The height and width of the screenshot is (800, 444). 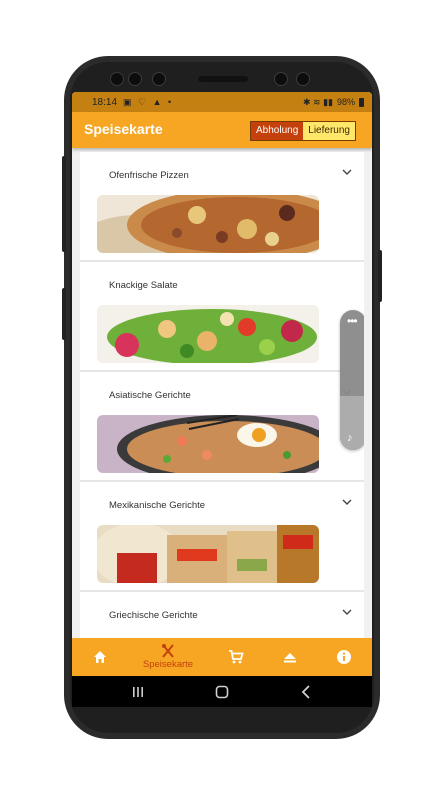 I want to click on category-card-pizza: Ofenfrische Pizzen, so click(x=222, y=207).